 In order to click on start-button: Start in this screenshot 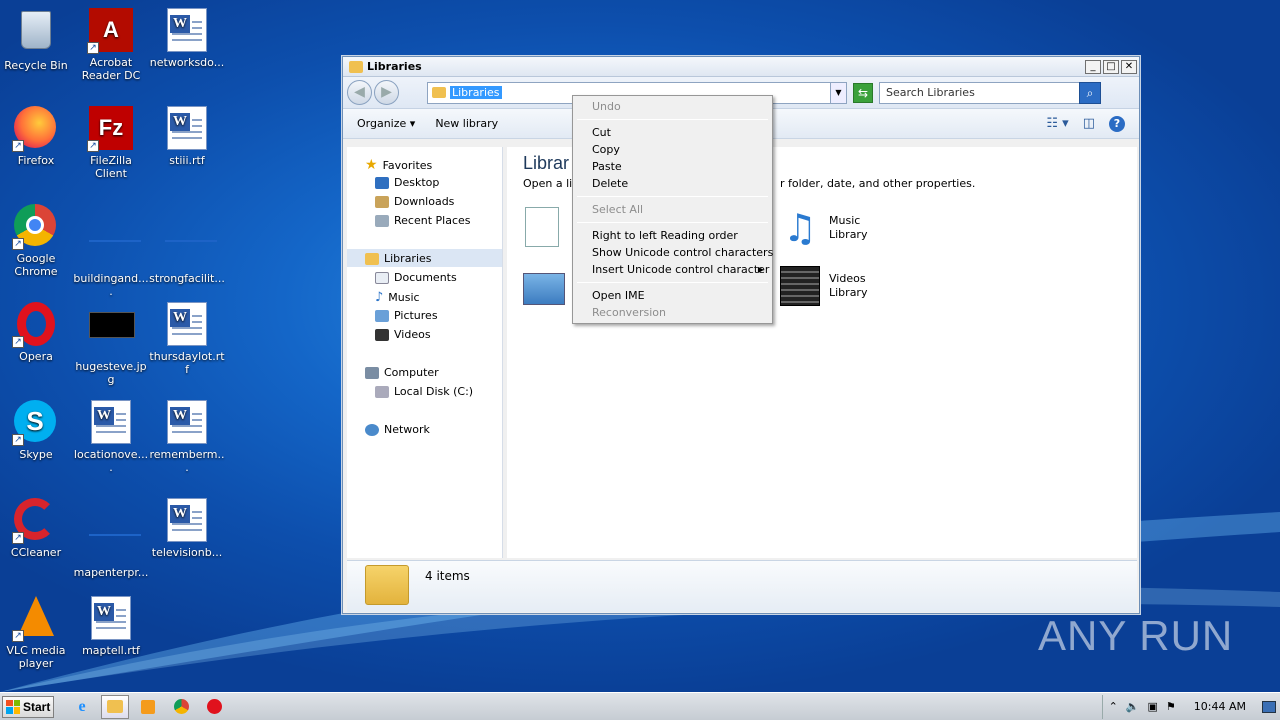, I will do `click(28, 706)`.